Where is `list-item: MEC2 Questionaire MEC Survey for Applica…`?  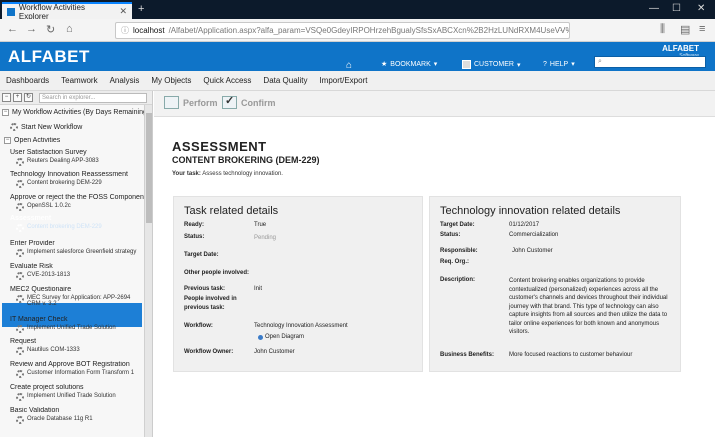 list-item: MEC2 Questionaire MEC Survey for Applica… is located at coordinates (77, 296).